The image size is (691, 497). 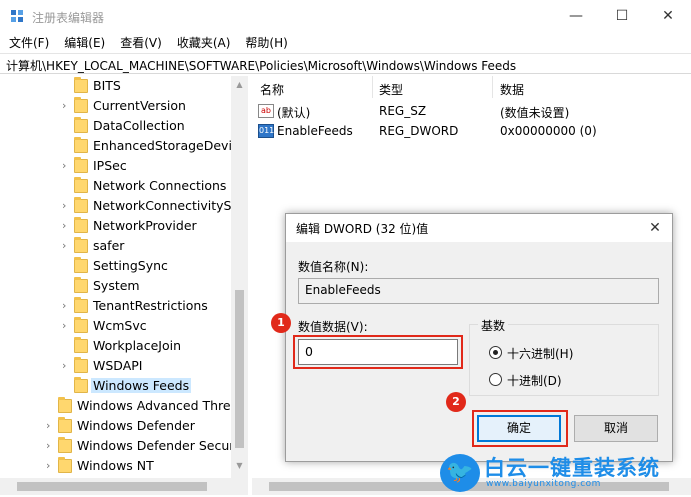 What do you see at coordinates (115, 286) in the screenshot?
I see `tree-item: System` at bounding box center [115, 286].